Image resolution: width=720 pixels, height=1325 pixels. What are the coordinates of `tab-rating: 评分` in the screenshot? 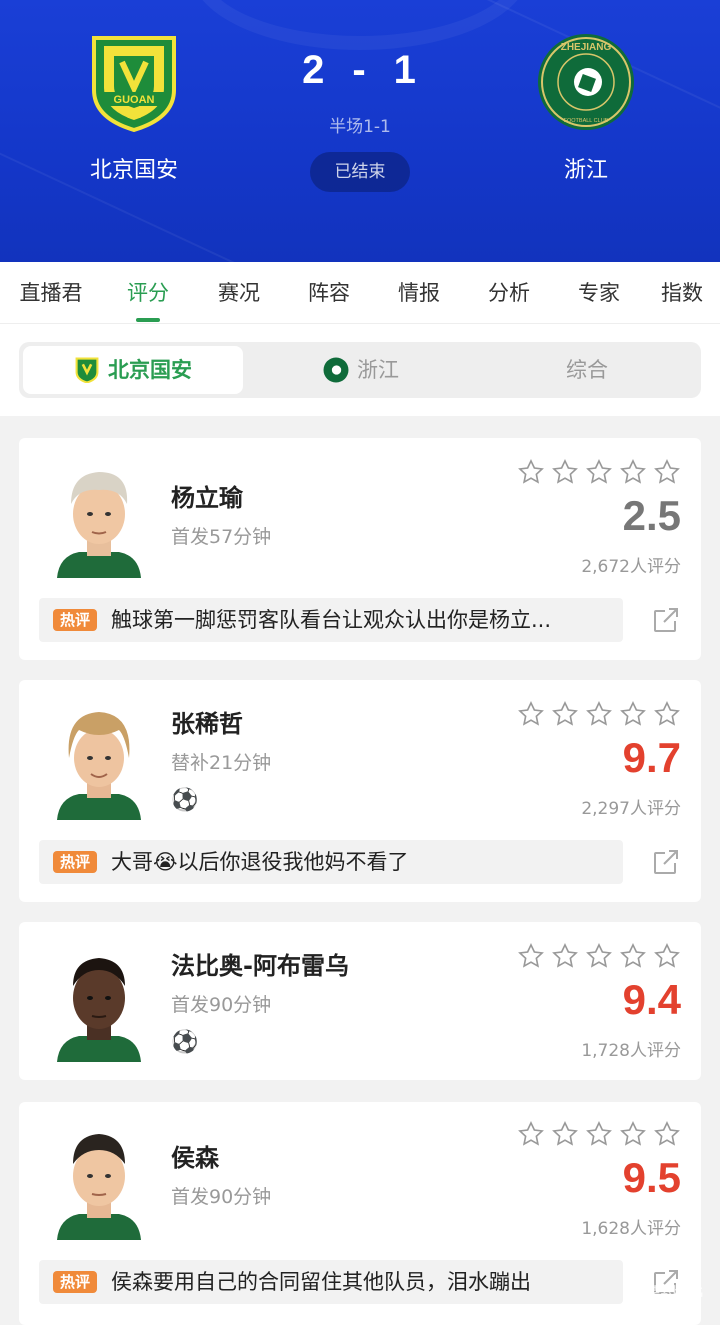 It's located at (148, 293).